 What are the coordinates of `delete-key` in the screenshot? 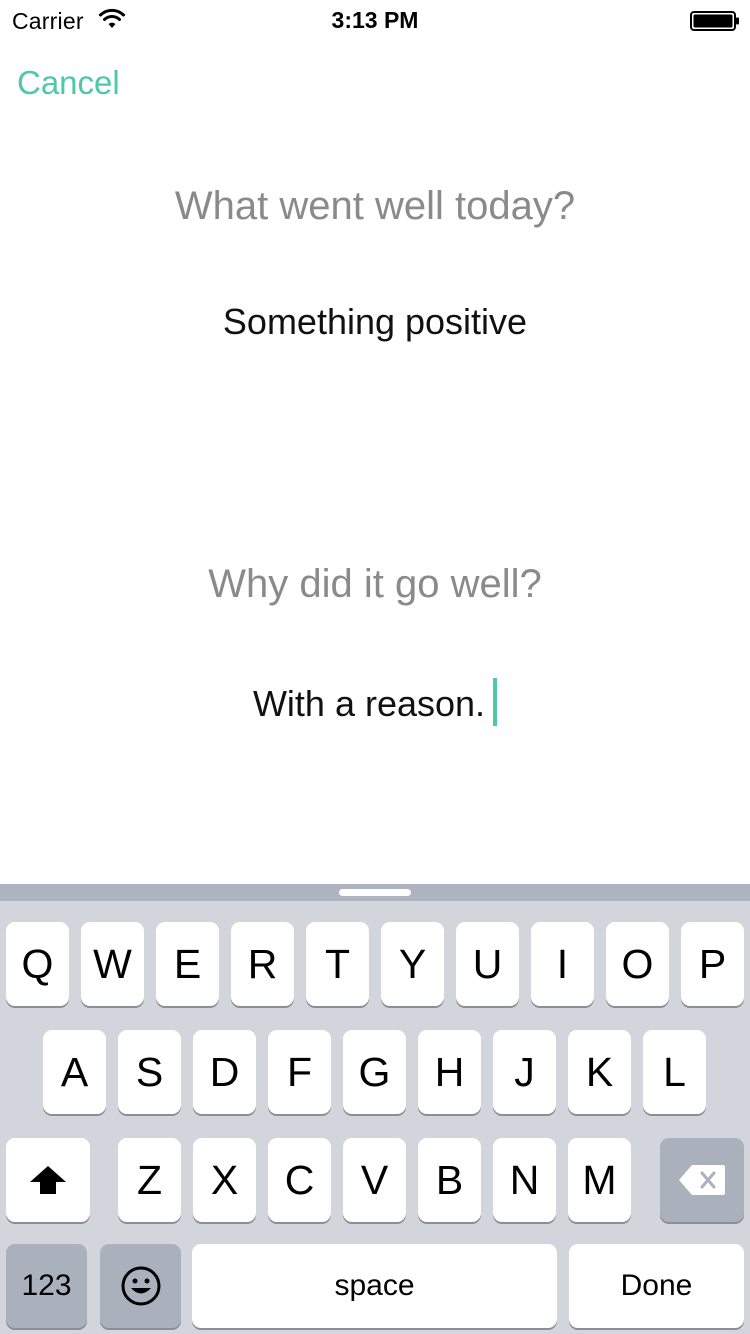 It's located at (702, 1180).